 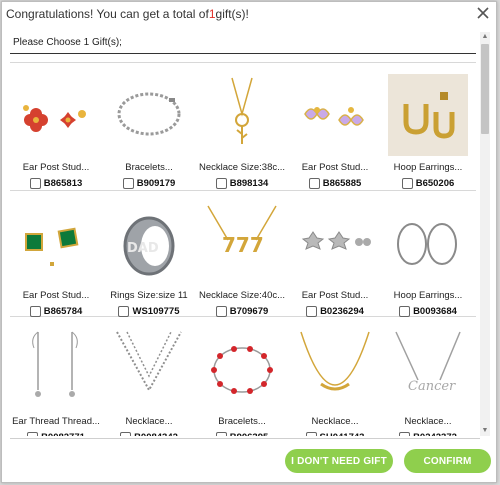 I want to click on product-sku: B865784, so click(x=63, y=311).